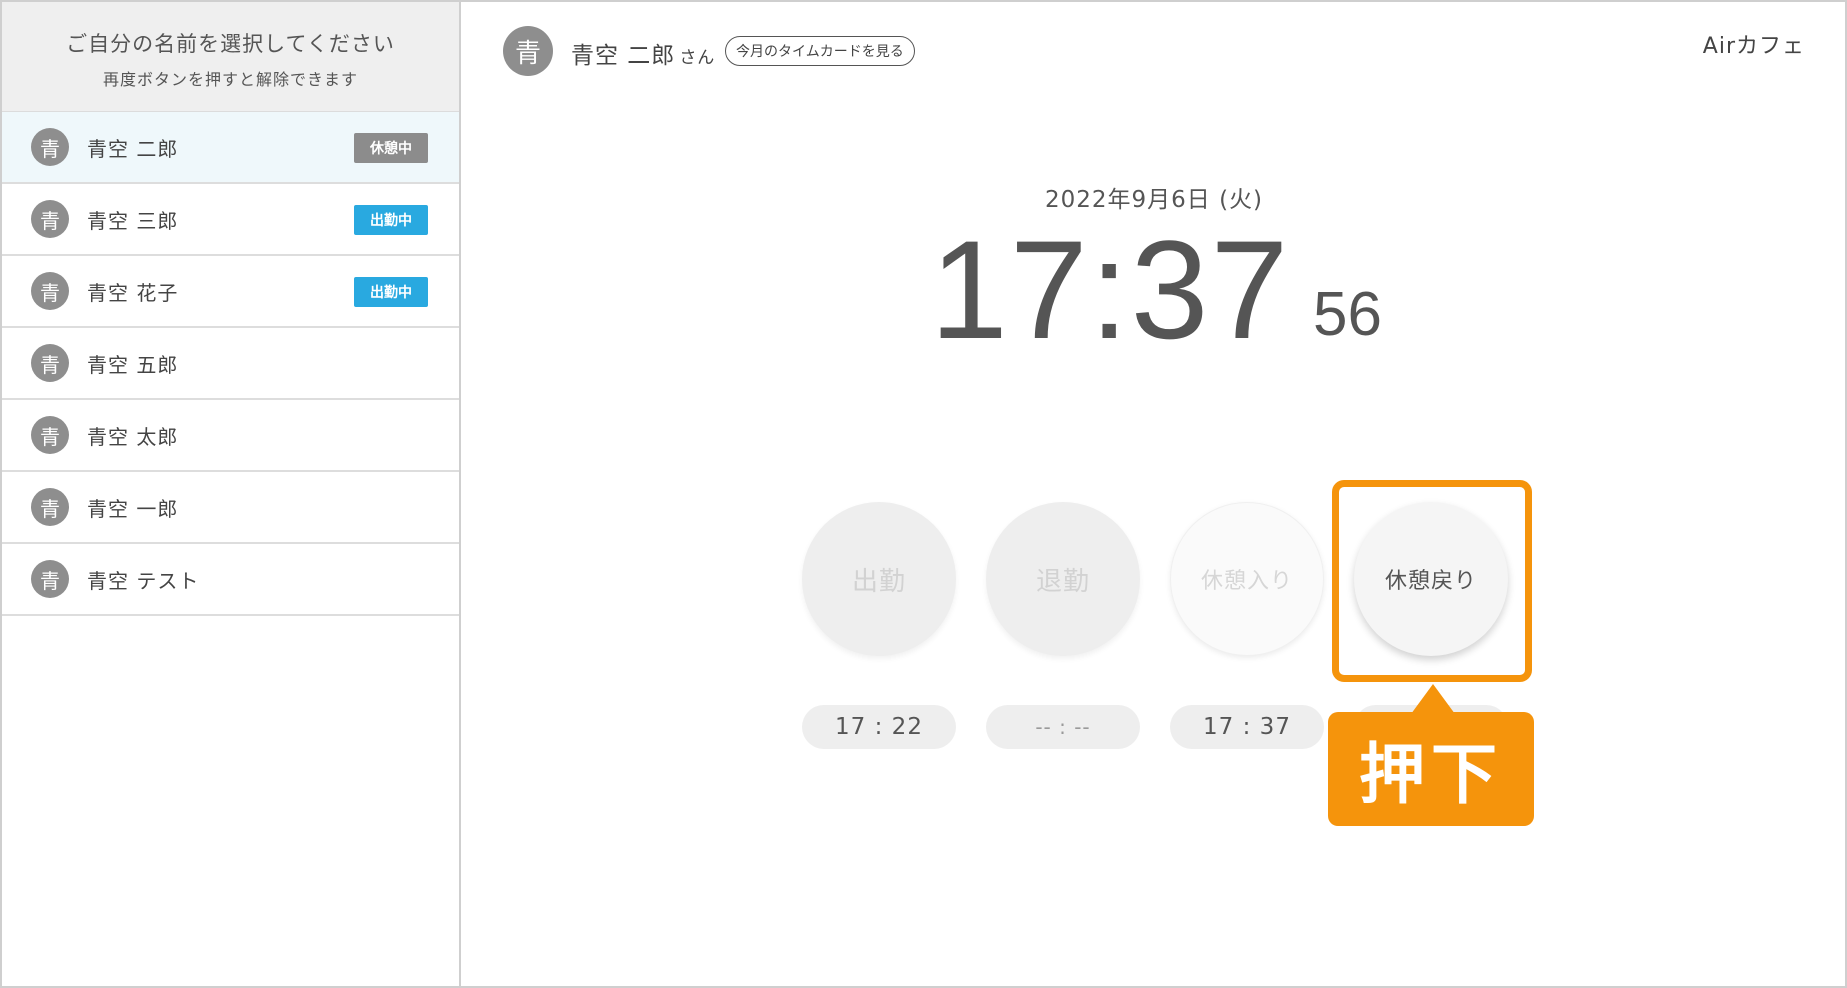 The width and height of the screenshot is (1847, 988). Describe the element at coordinates (879, 579) in the screenshot. I see `clock-in-button: 出勤` at that location.